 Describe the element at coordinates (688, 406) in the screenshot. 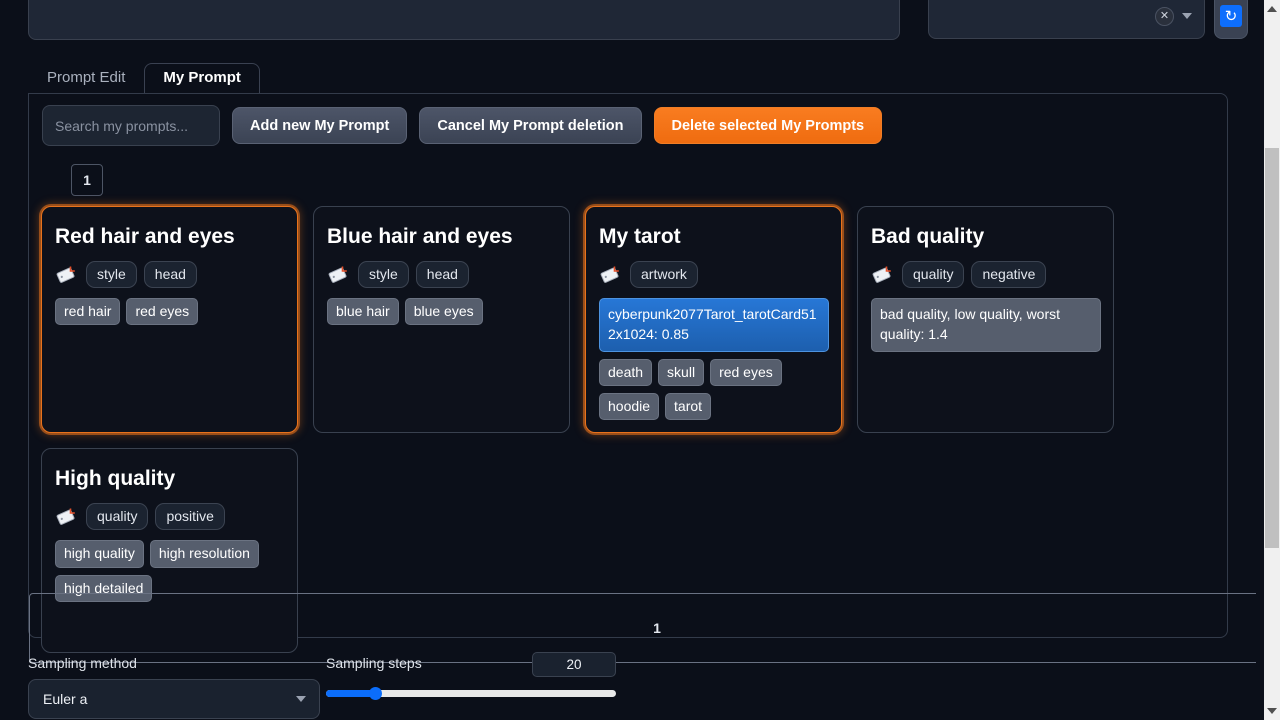

I see `prompt-chip: tarot` at that location.